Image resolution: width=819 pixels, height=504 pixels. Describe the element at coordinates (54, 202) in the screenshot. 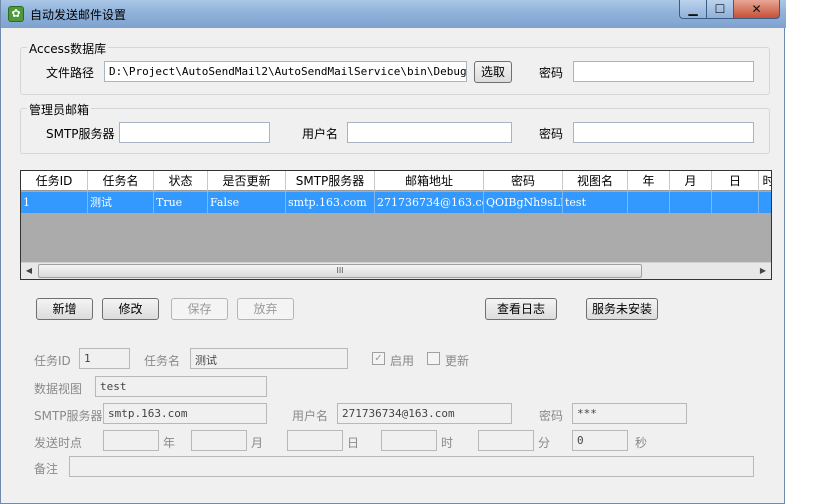

I see `cell-task-id: 1` at that location.